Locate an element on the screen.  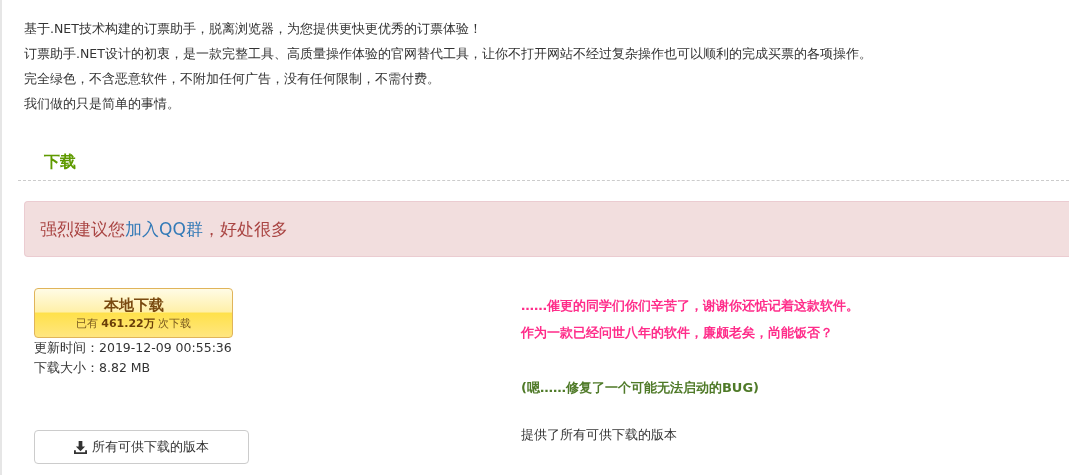
alert-message: 强烈建议您加入QQ群，好处很多 is located at coordinates (164, 229).